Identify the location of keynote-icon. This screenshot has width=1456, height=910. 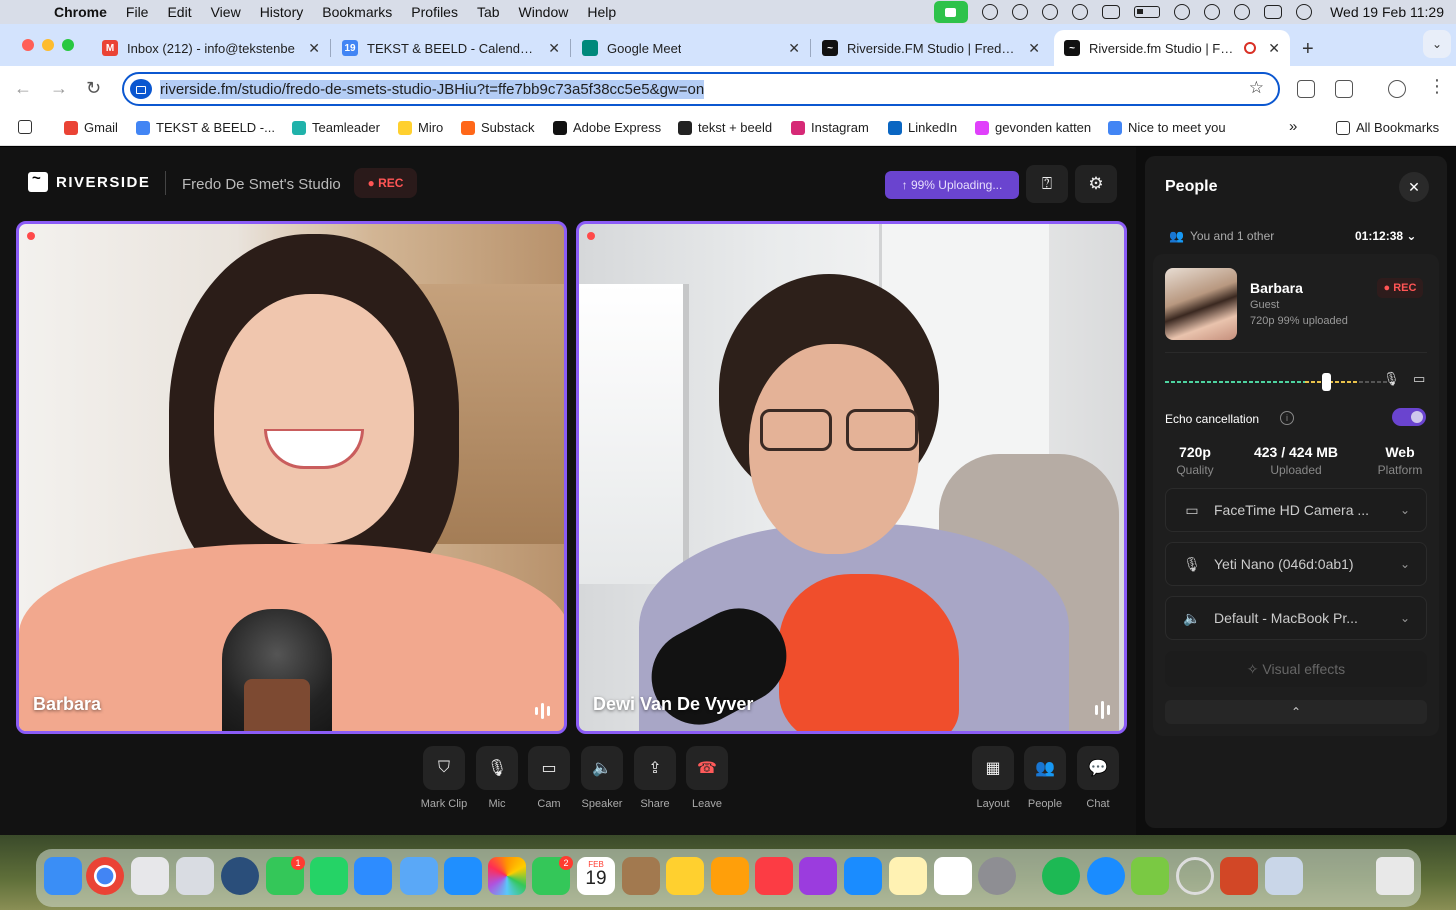
(463, 876).